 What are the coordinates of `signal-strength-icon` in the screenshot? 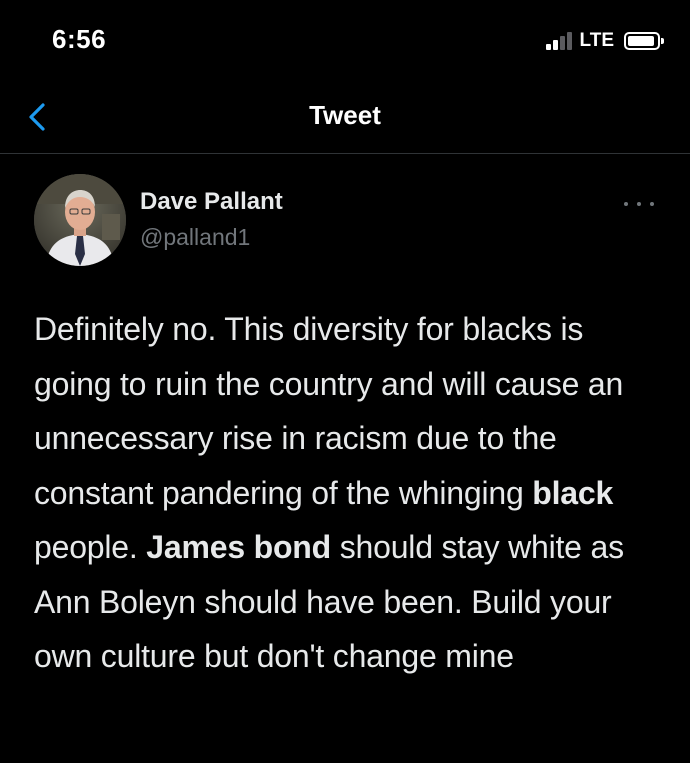 It's located at (558, 41).